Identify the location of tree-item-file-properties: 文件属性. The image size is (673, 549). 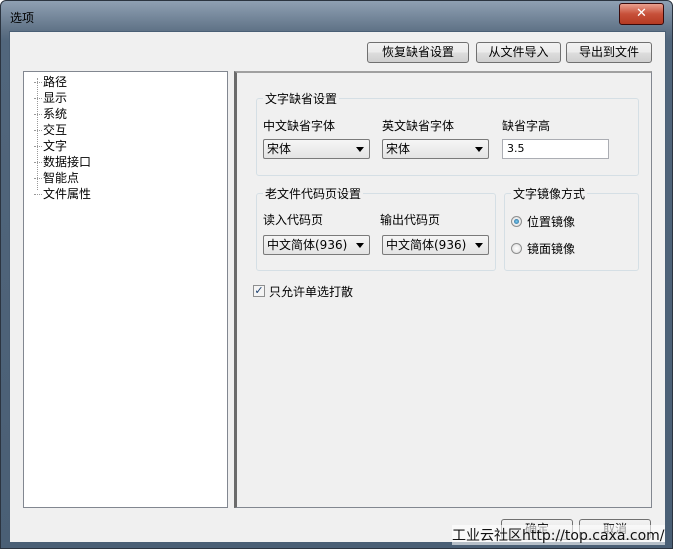
(62, 194).